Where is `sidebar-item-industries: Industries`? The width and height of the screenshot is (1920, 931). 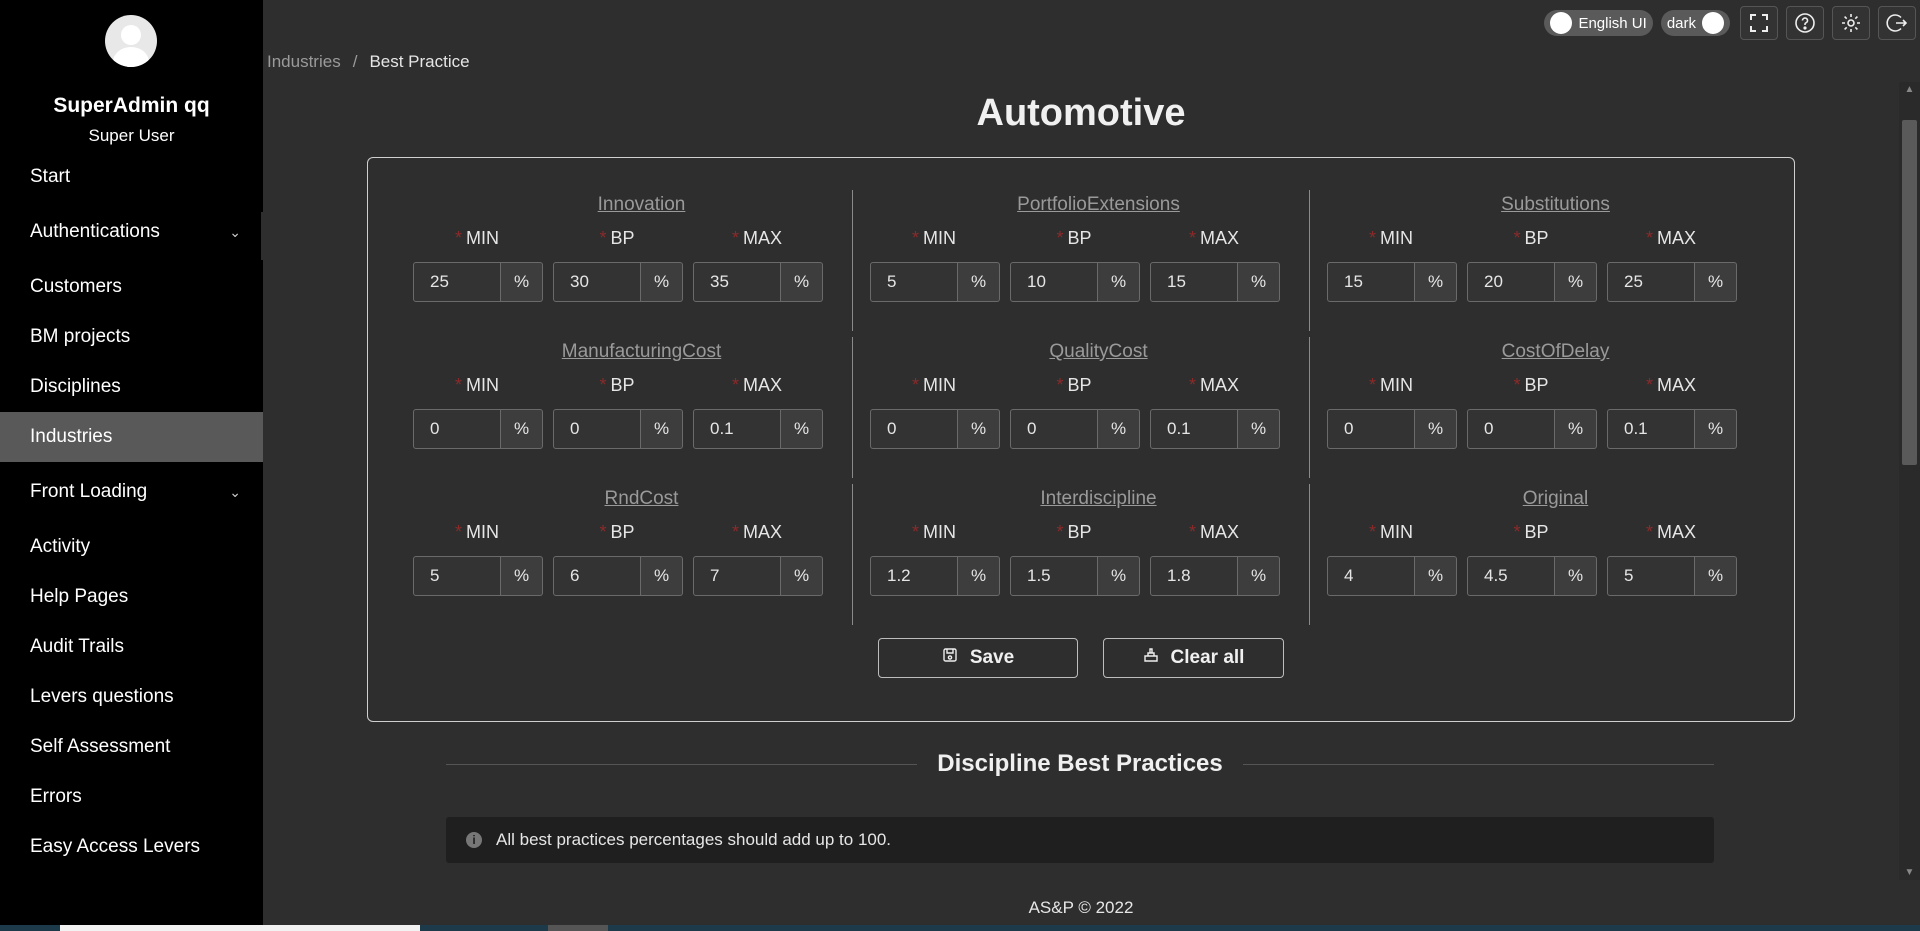
sidebar-item-industries: Industries is located at coordinates (131, 437).